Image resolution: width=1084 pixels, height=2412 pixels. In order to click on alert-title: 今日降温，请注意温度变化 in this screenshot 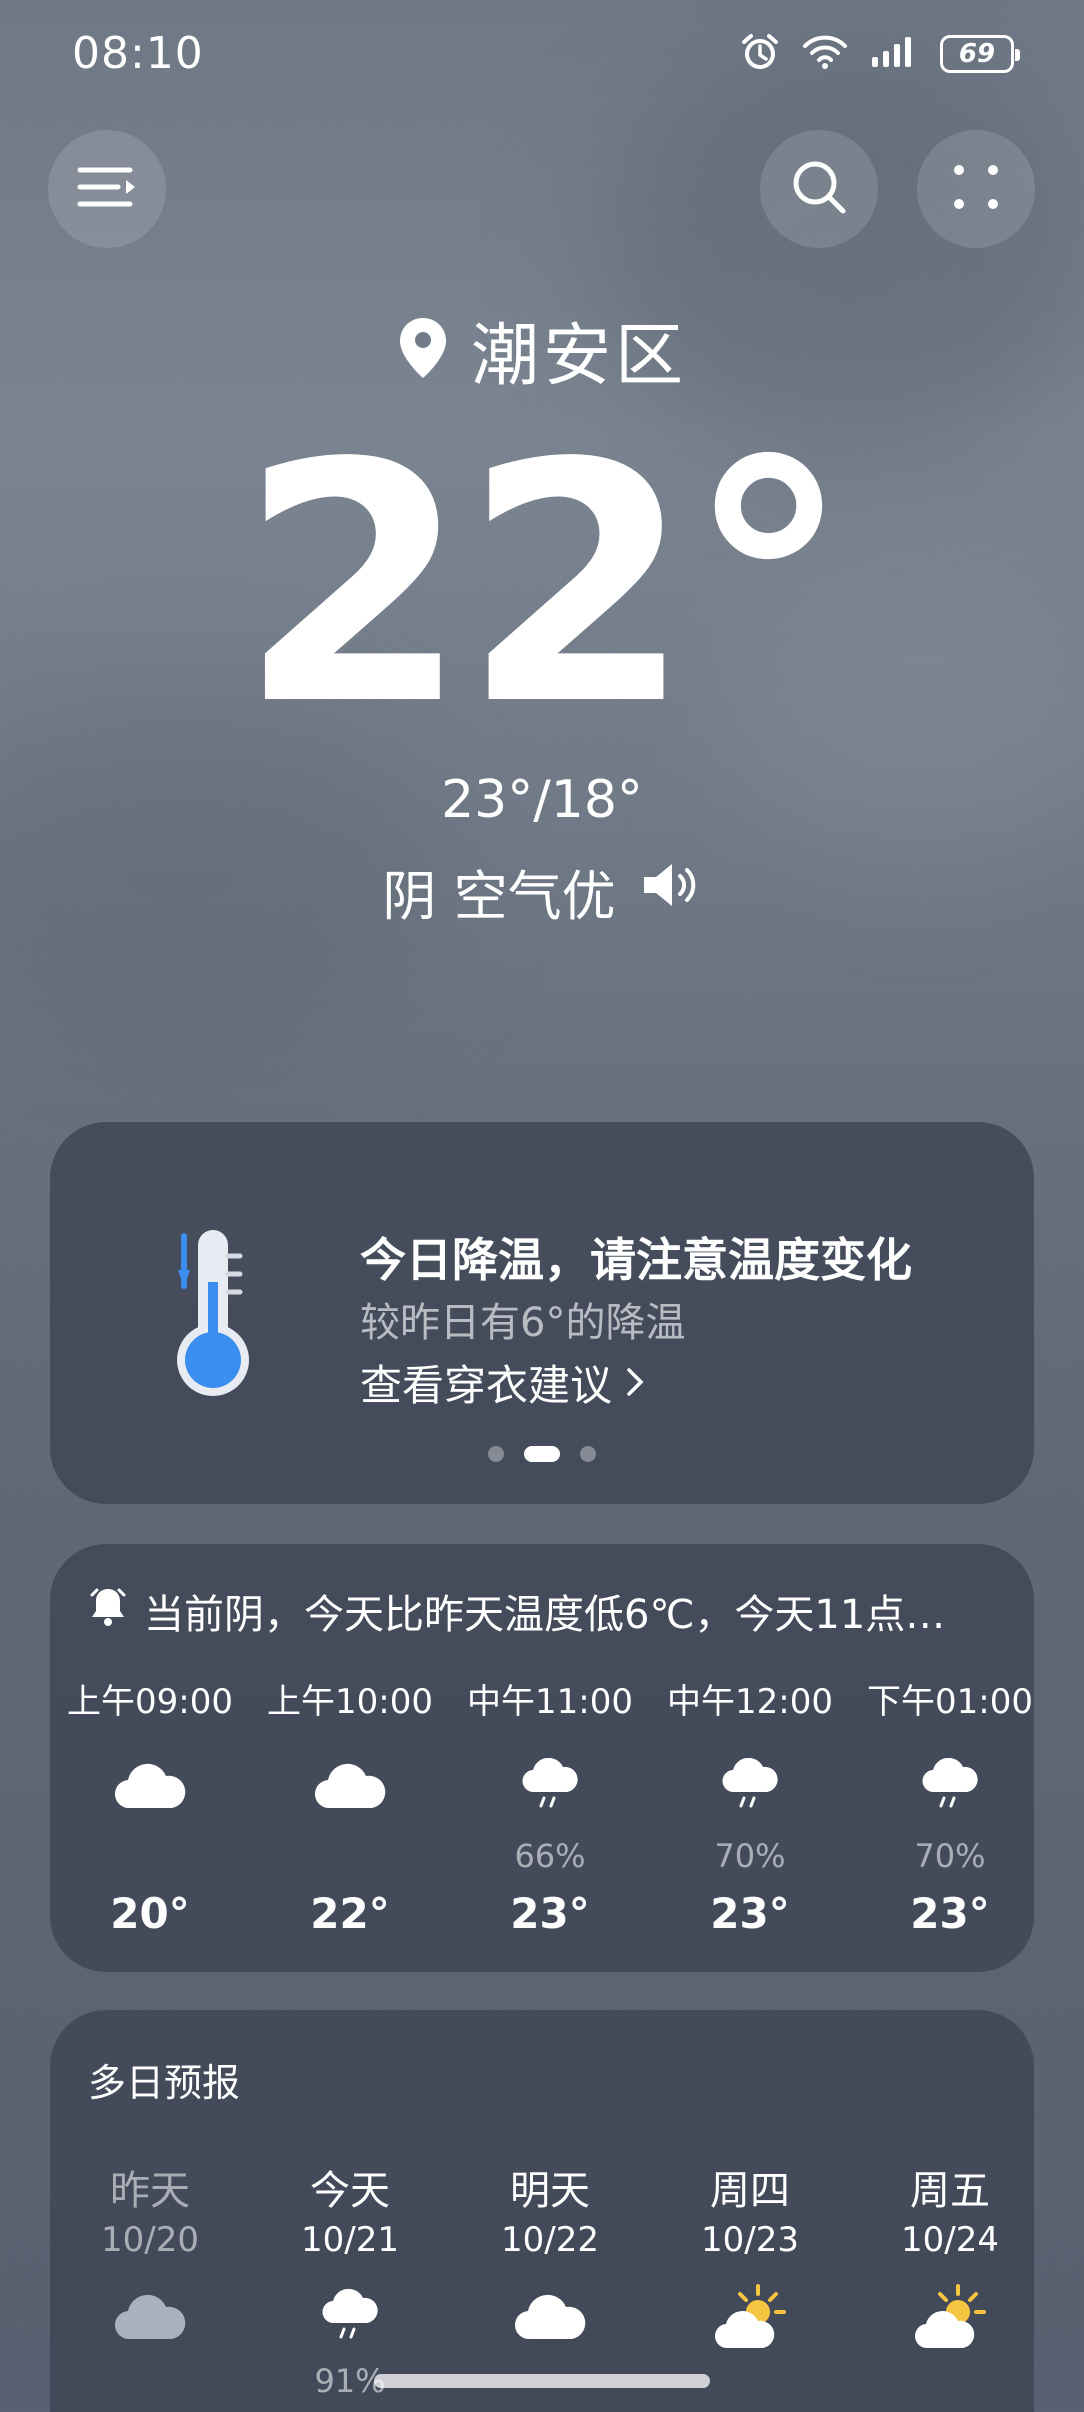, I will do `click(636, 1260)`.